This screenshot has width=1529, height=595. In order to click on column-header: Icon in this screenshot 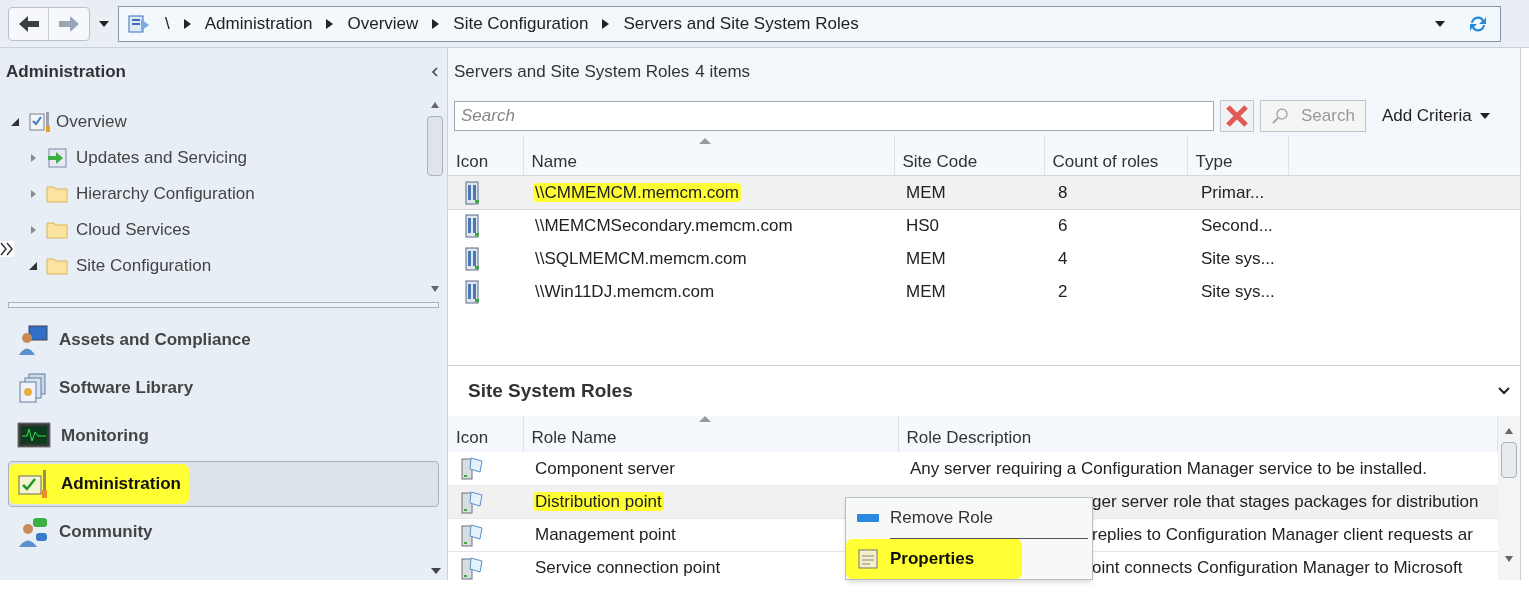, I will do `click(485, 434)`.